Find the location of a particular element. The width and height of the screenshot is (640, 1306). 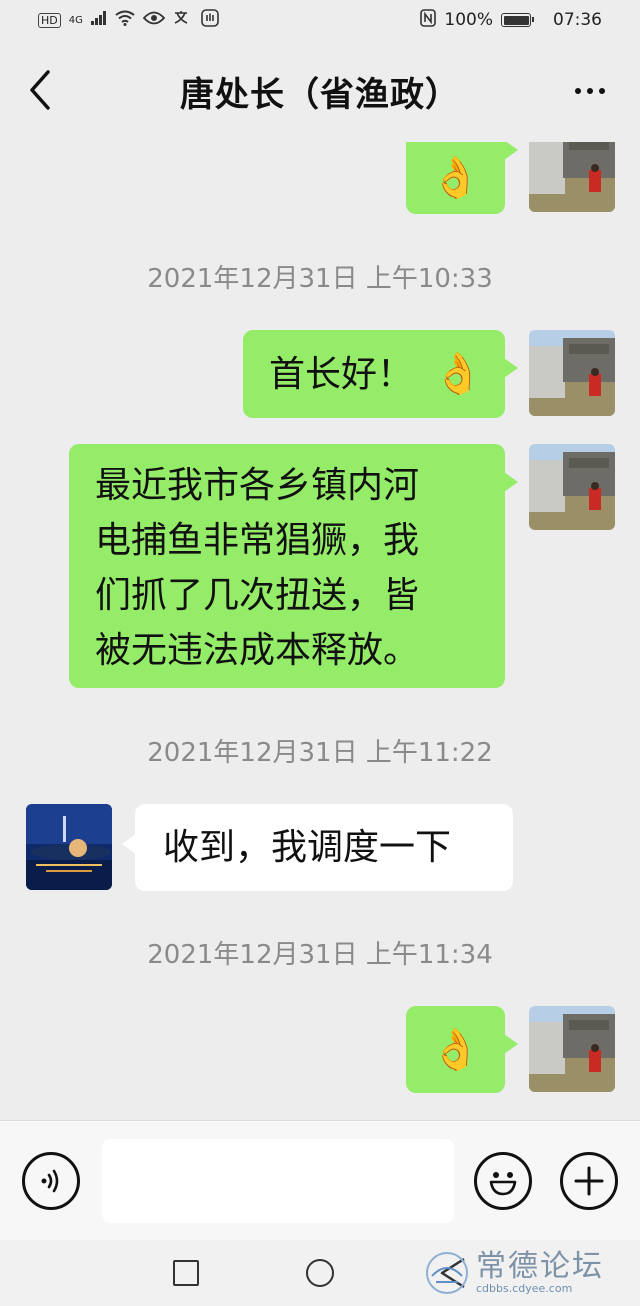

timestamp: 2021年12月31日 上午11:34 is located at coordinates (320, 955).